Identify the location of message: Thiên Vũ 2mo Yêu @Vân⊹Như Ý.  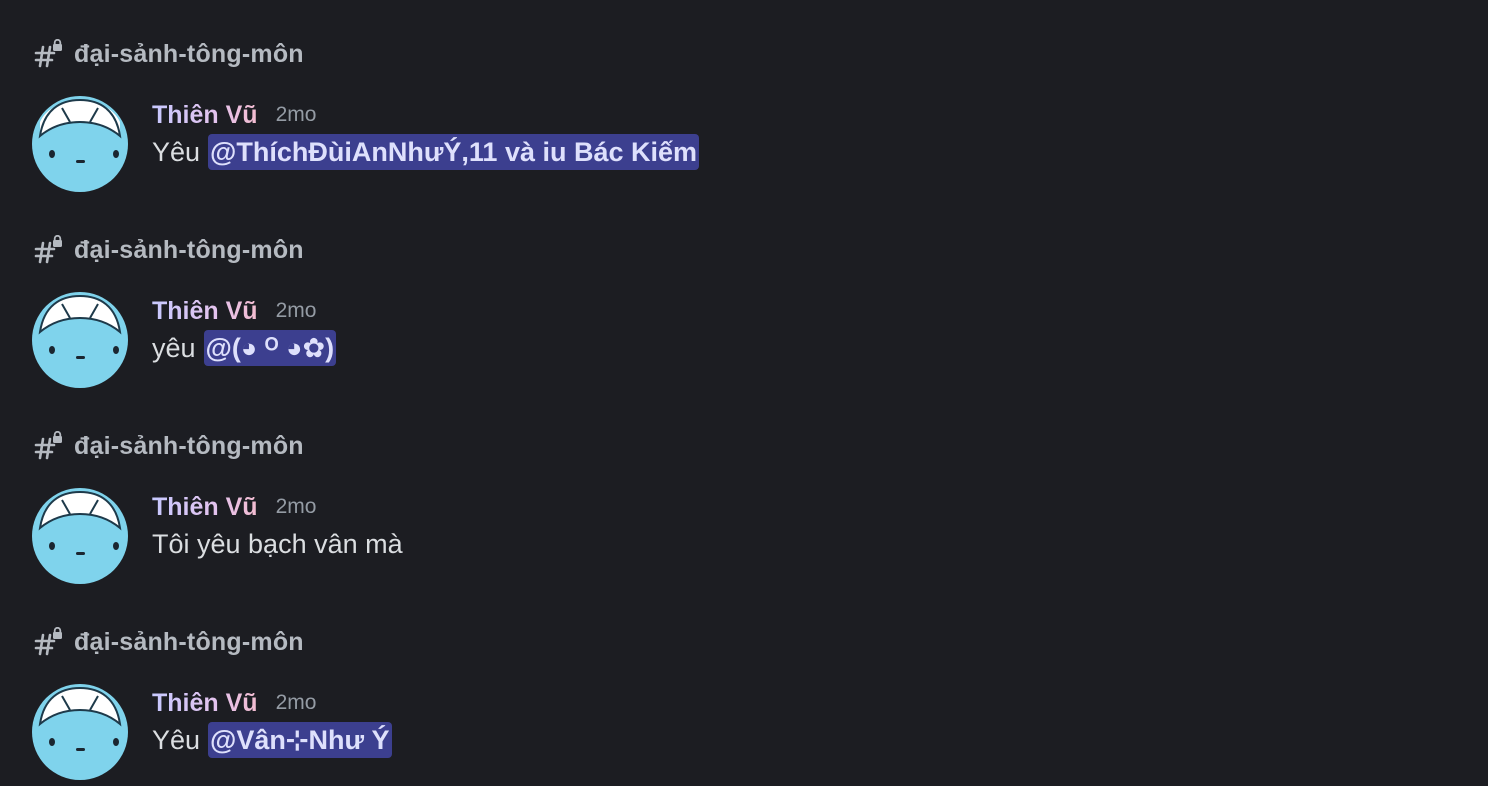
(744, 732).